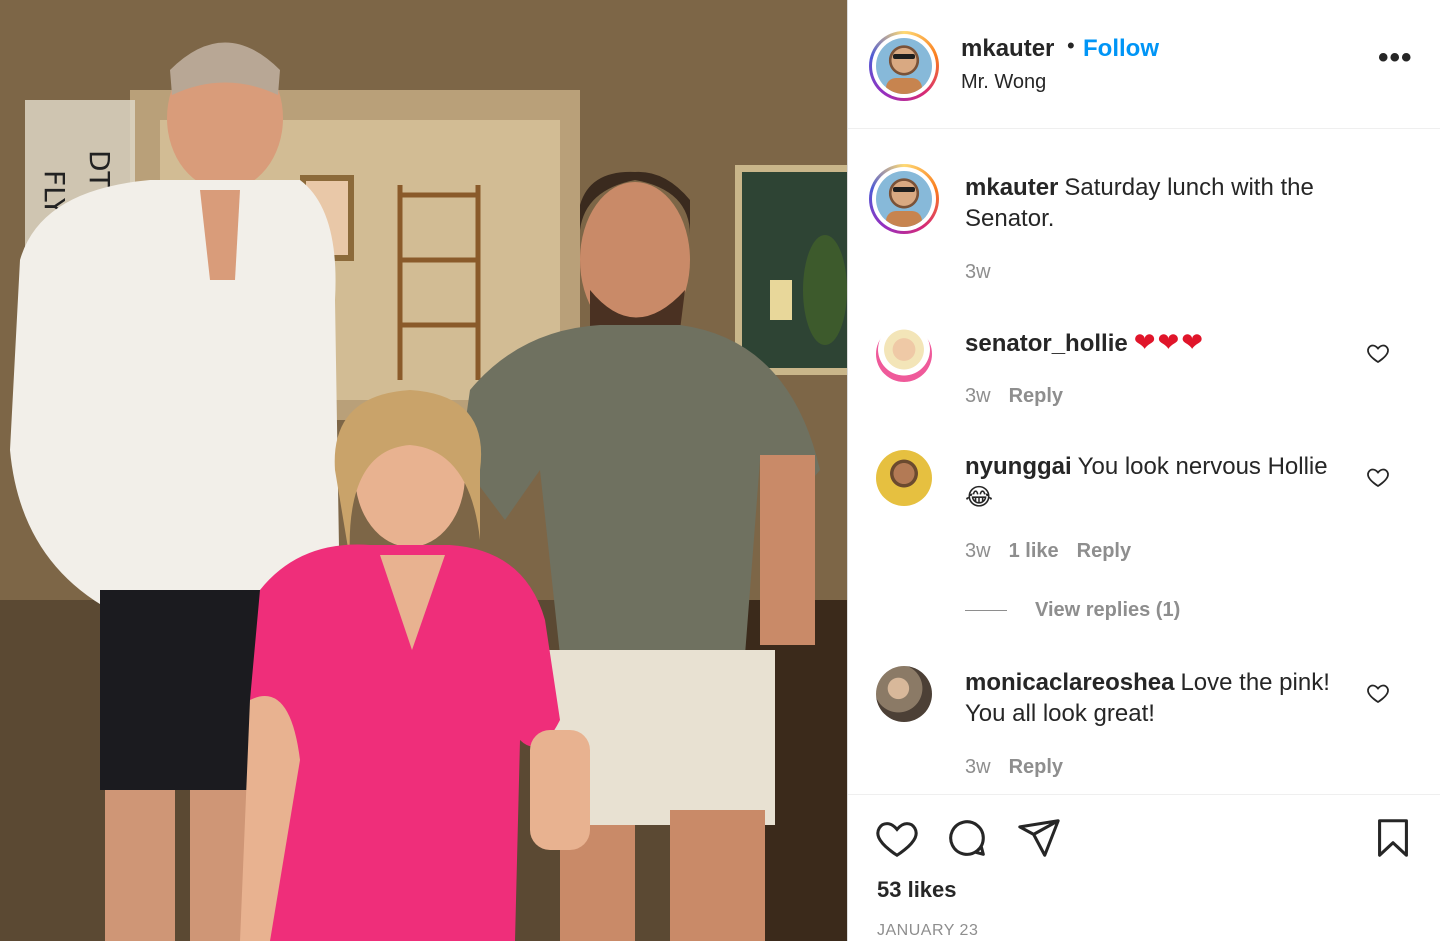  Describe the element at coordinates (1144, 868) in the screenshot. I see `post-actions: 53 likes JANUARY 23` at that location.